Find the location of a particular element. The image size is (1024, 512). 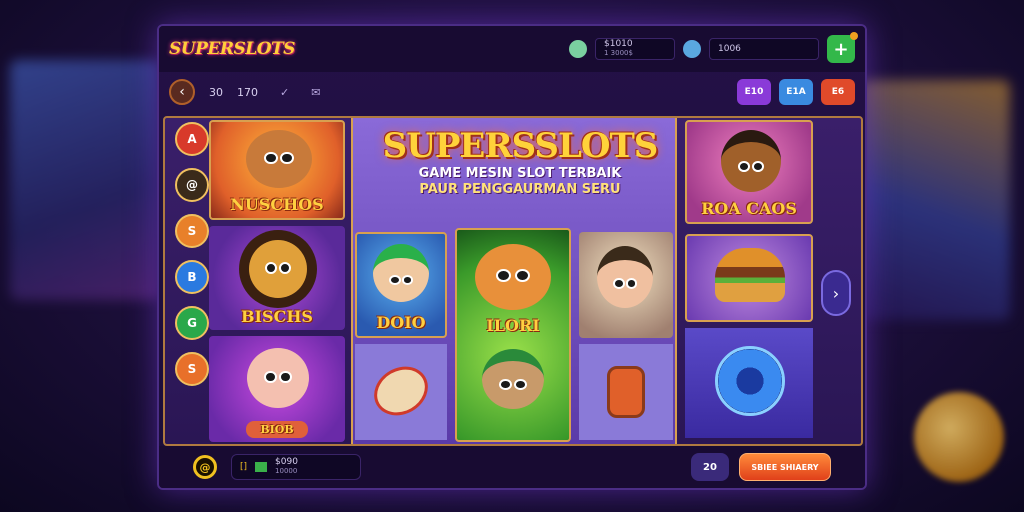

game-card-lion-mid: BISCHS is located at coordinates (277, 278).